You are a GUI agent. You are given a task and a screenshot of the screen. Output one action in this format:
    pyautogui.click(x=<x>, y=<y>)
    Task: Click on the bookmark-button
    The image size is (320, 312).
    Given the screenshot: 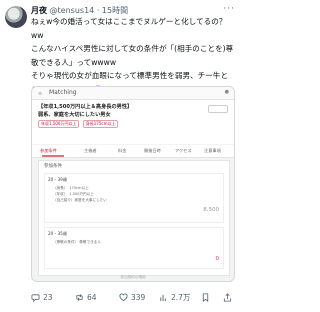 What is the action you would take?
    pyautogui.click(x=207, y=297)
    